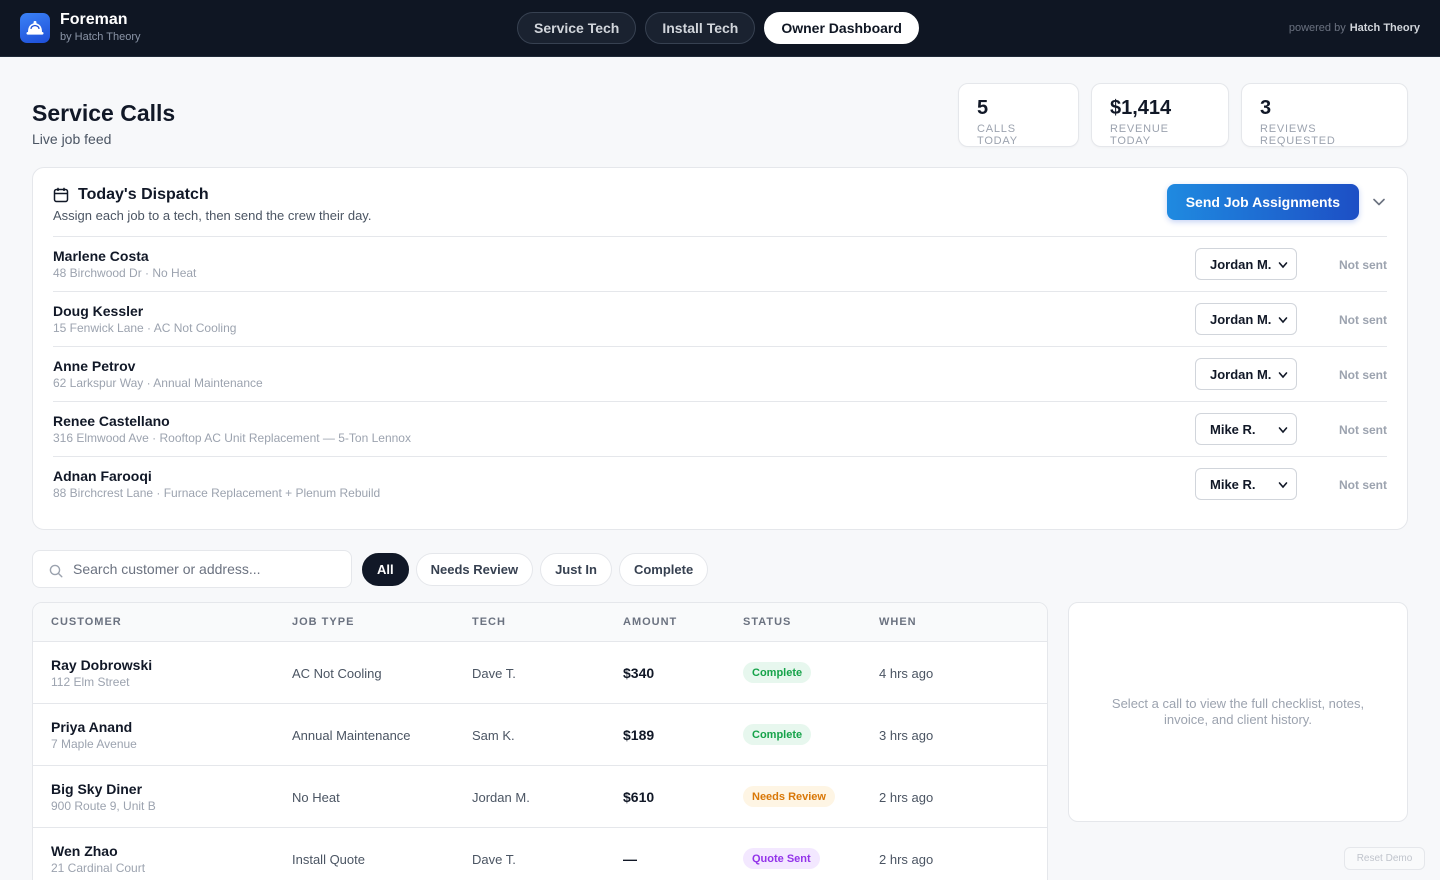 The width and height of the screenshot is (1440, 880). I want to click on brand: Foreman by Hatch Theory, so click(80, 27).